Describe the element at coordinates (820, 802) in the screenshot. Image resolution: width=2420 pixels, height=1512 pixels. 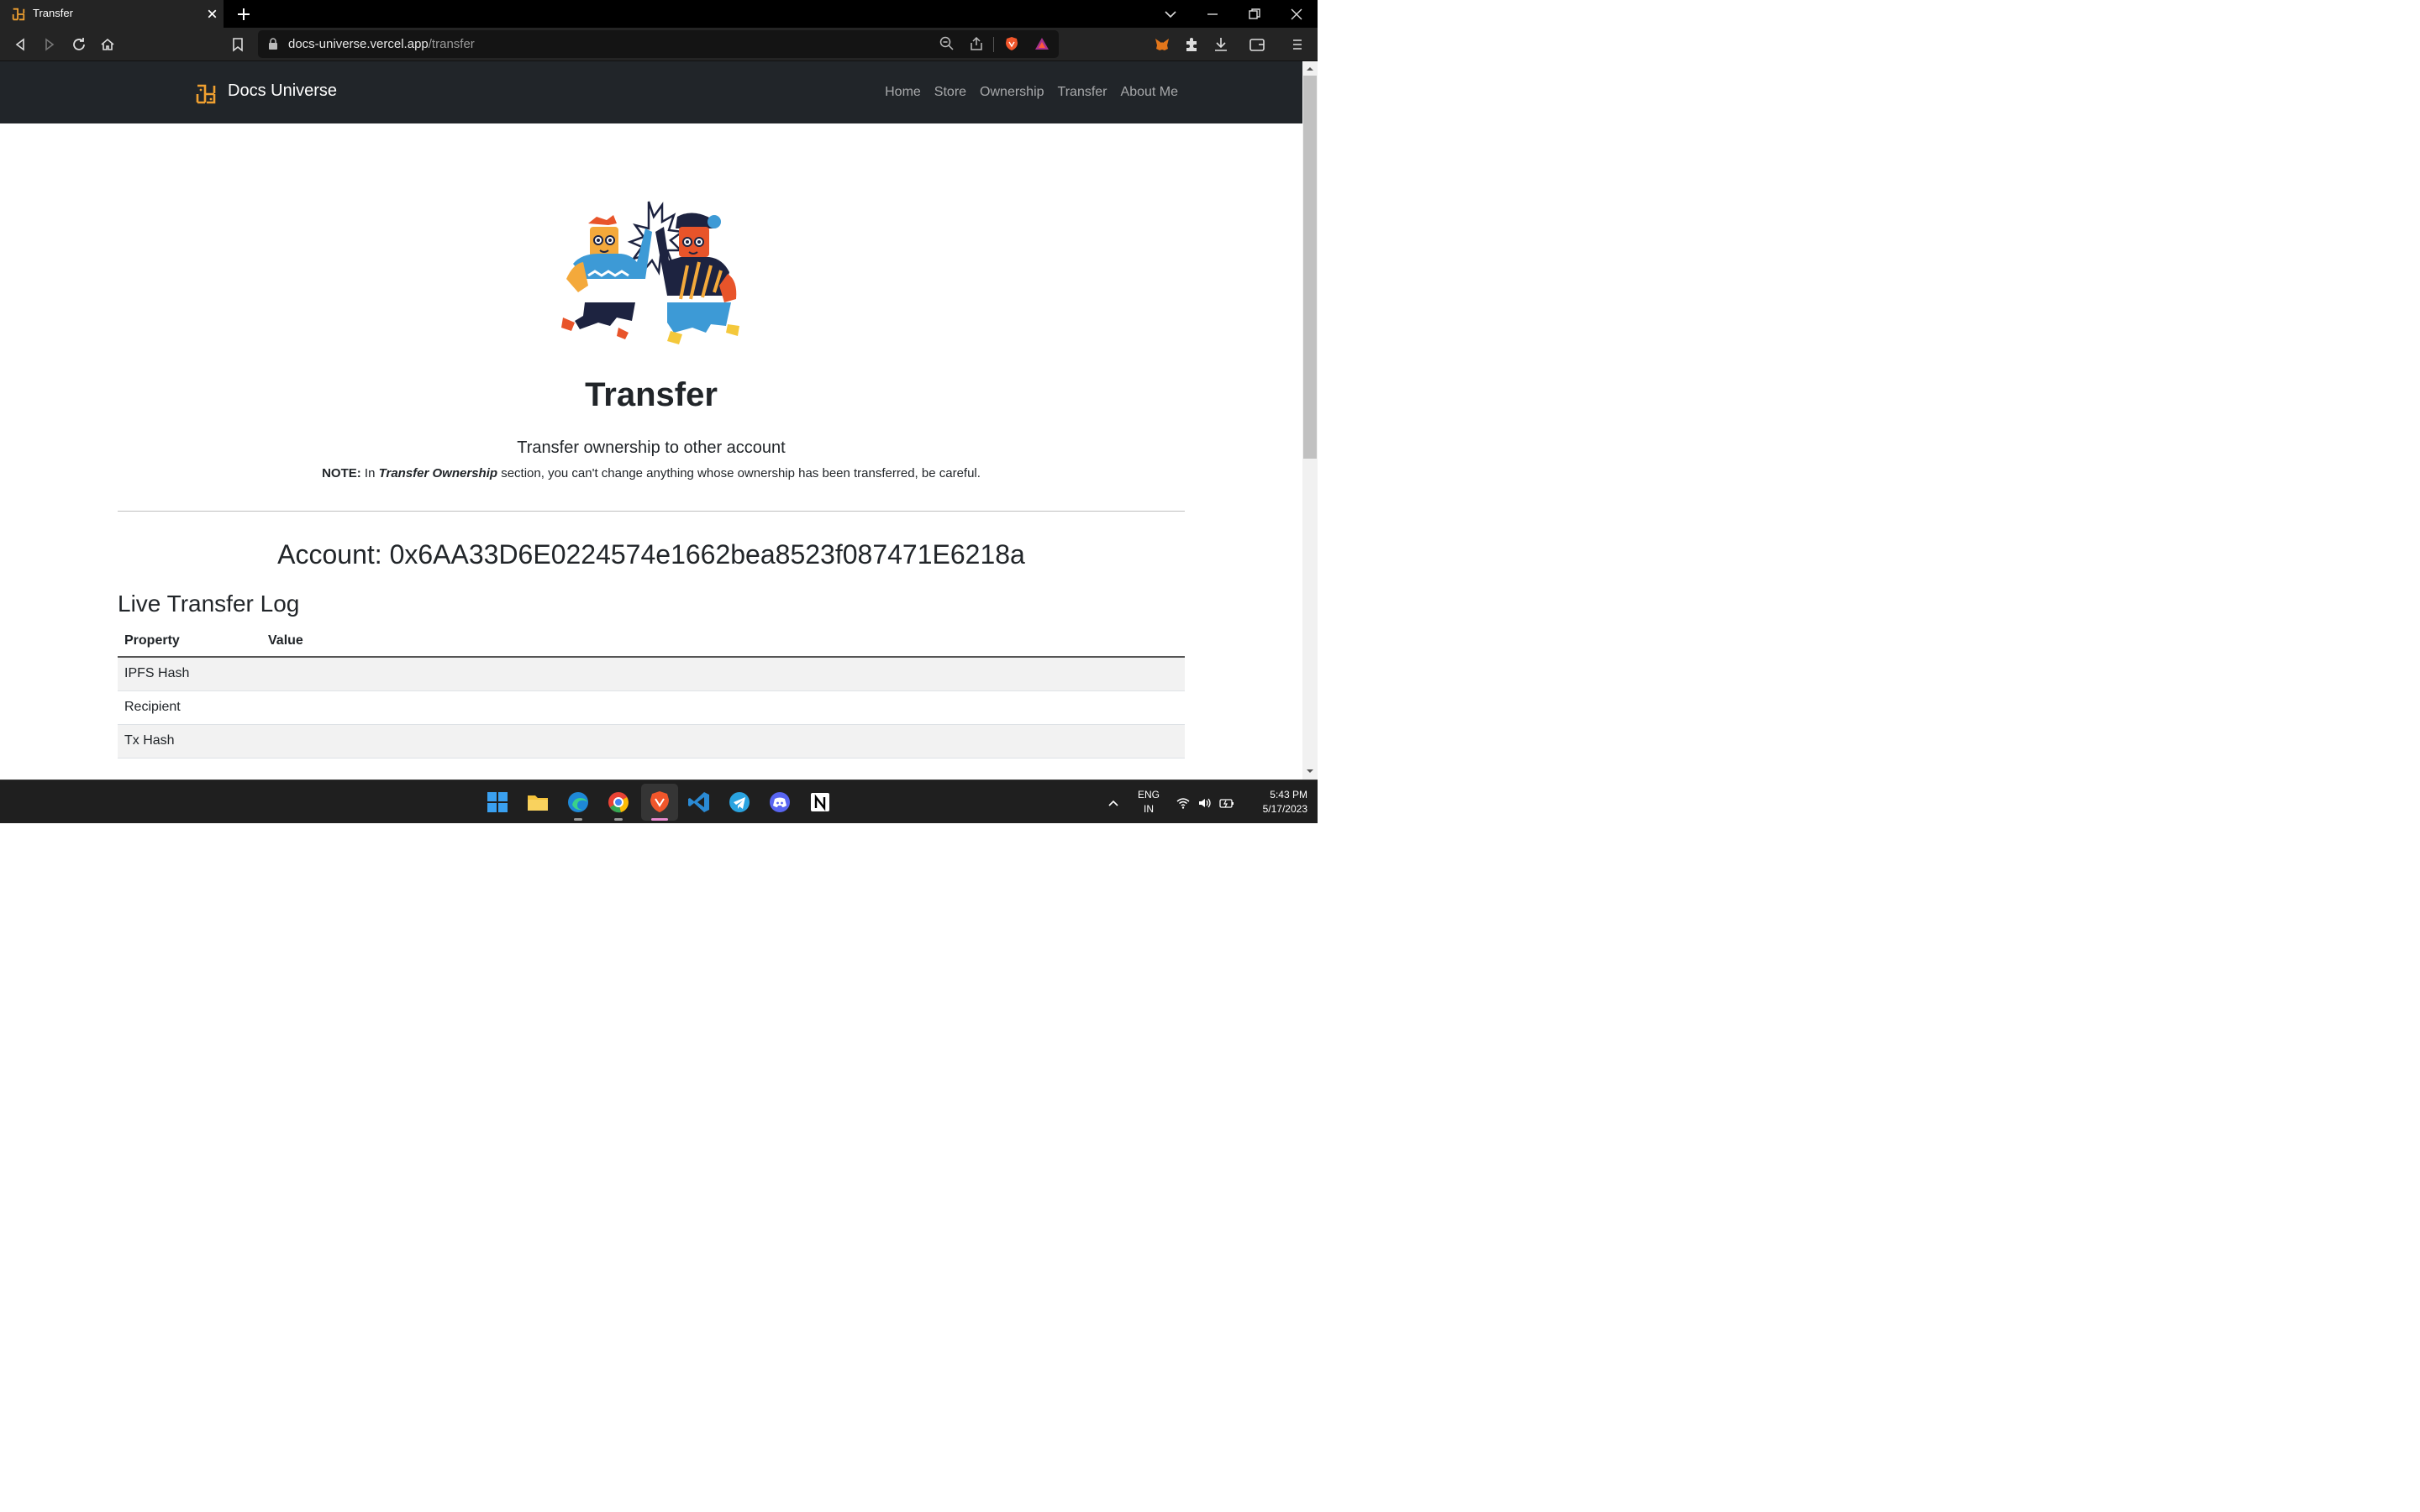
I see `notion-icon` at that location.